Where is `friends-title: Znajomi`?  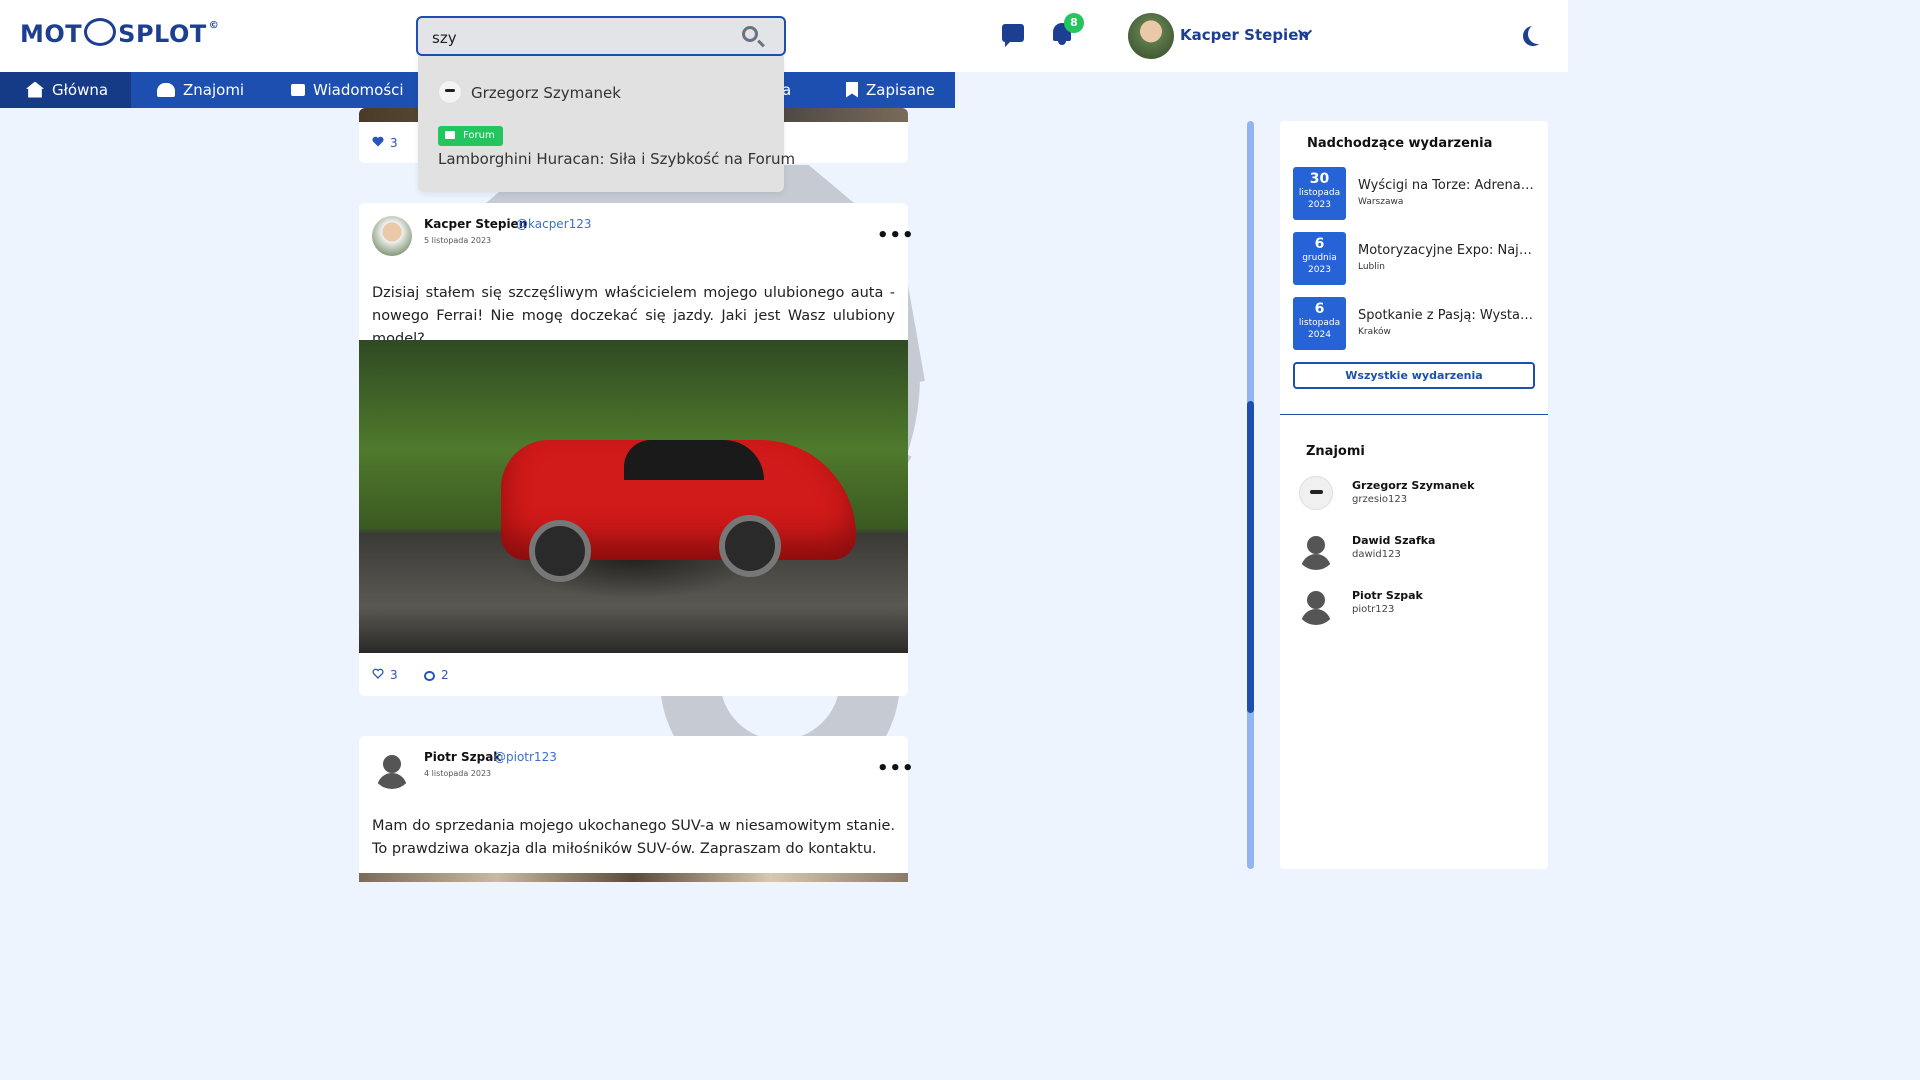 friends-title: Znajomi is located at coordinates (1335, 451).